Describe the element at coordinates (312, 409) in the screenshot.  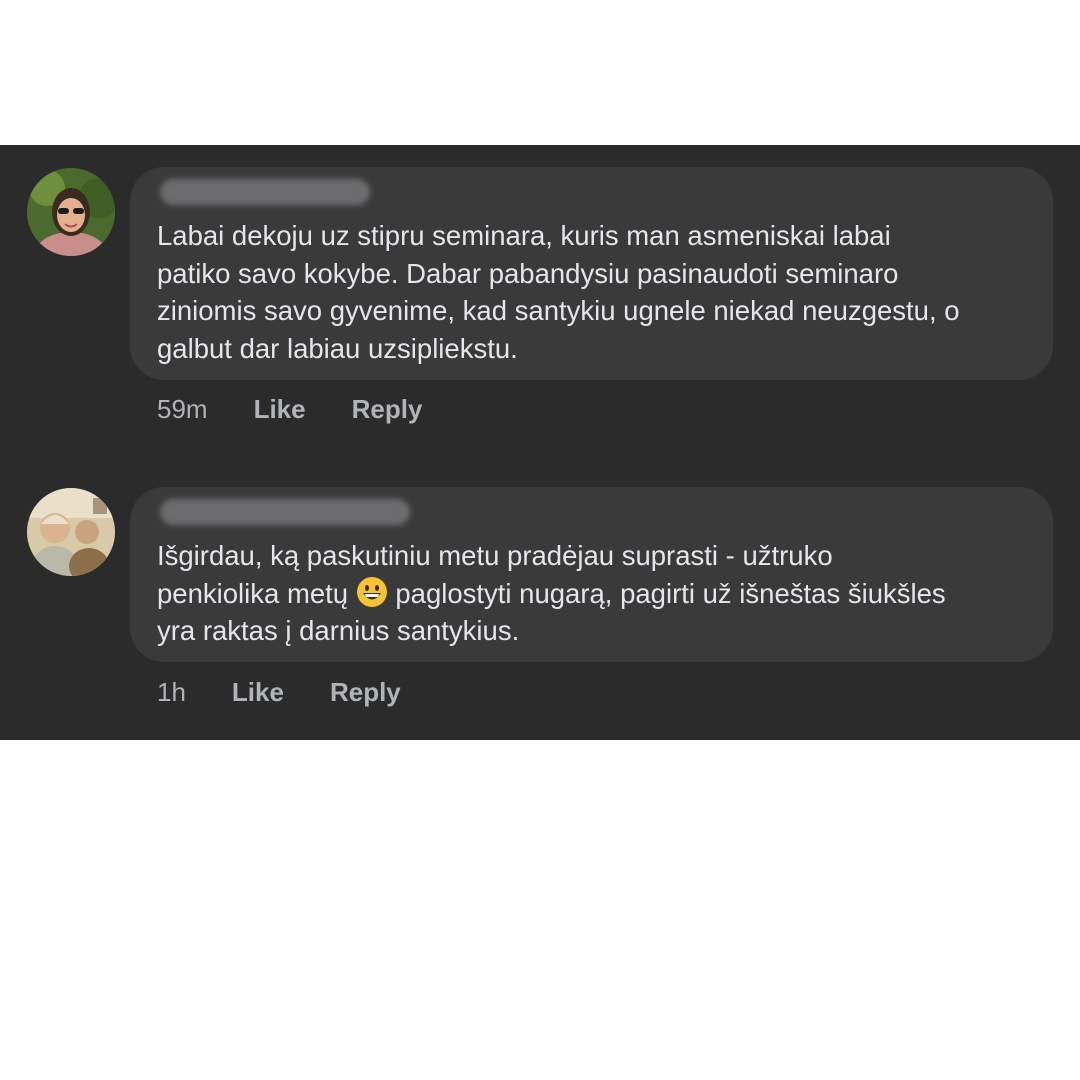
I see `comment-actions: 59m Like Reply` at that location.